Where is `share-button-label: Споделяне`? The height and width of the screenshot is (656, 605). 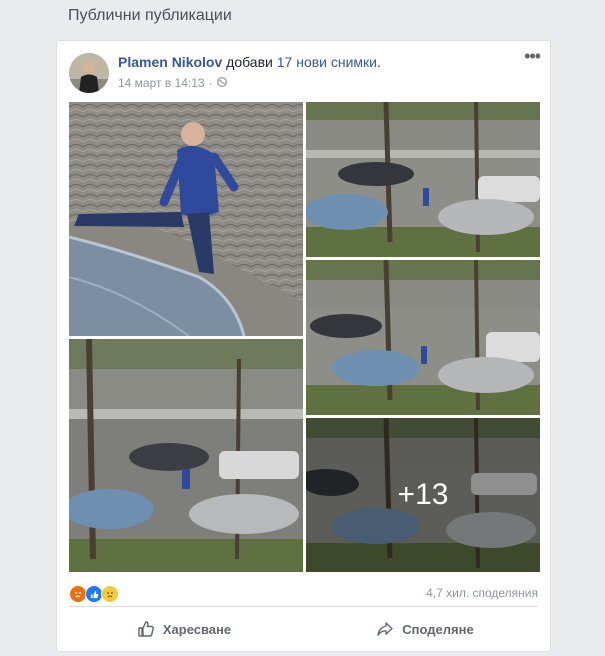 share-button-label: Споделяне is located at coordinates (438, 629).